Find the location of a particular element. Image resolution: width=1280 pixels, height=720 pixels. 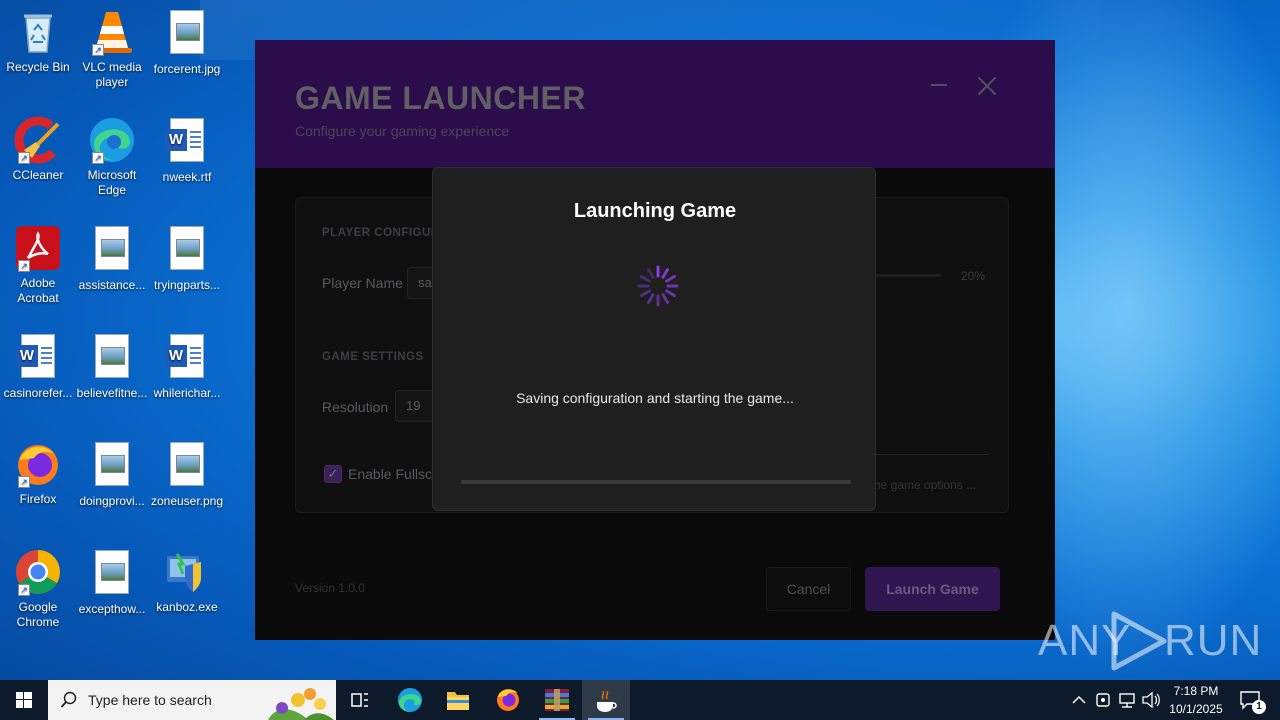

ccleaner-icon: ↗ is located at coordinates (38, 140).